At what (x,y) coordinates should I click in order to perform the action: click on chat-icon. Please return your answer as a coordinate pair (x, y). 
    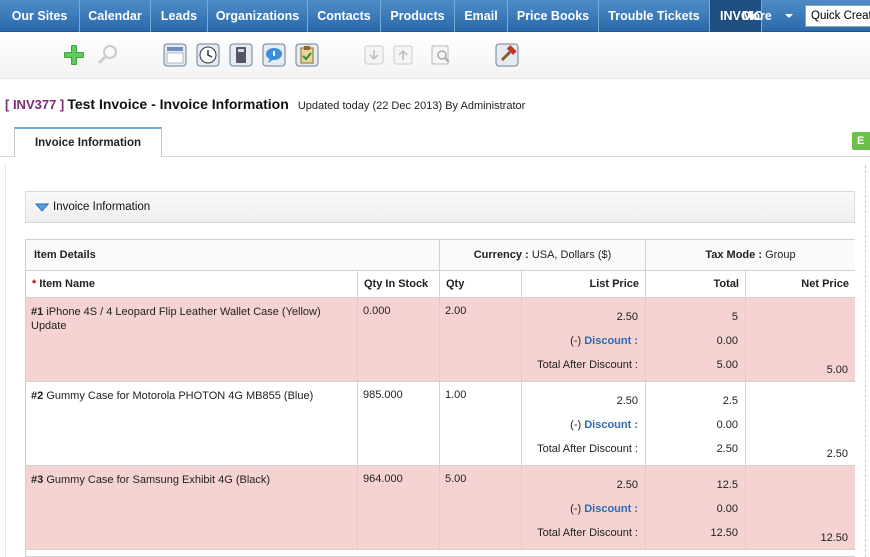
    Looking at the image, I should click on (274, 55).